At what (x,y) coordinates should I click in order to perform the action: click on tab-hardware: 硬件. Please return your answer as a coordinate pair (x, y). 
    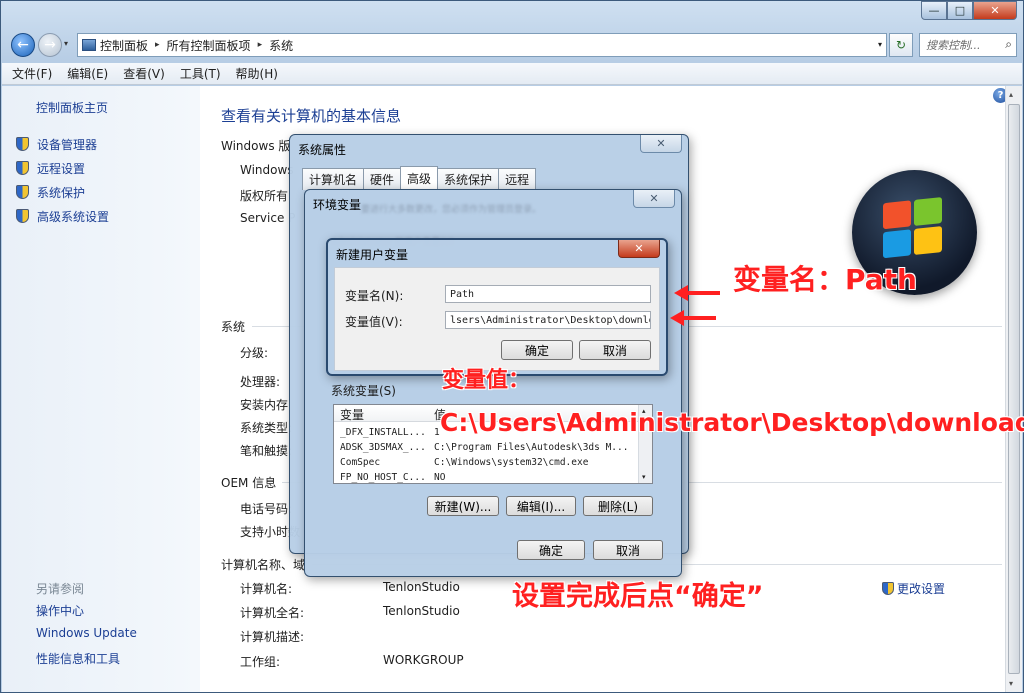
    Looking at the image, I should click on (382, 179).